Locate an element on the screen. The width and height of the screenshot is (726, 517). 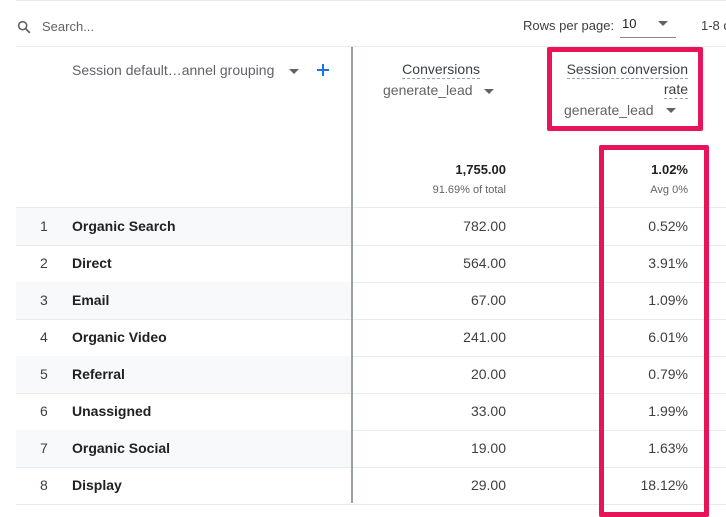
row-channel-name: Organic Social is located at coordinates (121, 448).